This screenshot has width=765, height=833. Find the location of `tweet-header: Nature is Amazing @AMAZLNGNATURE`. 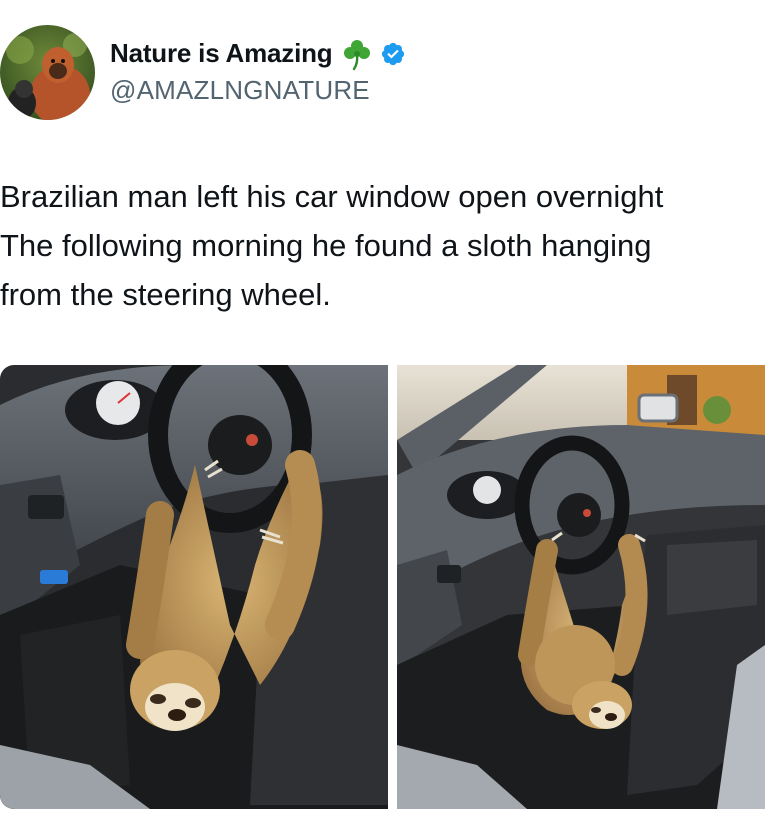

tweet-header: Nature is Amazing @AMAZLNGNATURE is located at coordinates (203, 72).